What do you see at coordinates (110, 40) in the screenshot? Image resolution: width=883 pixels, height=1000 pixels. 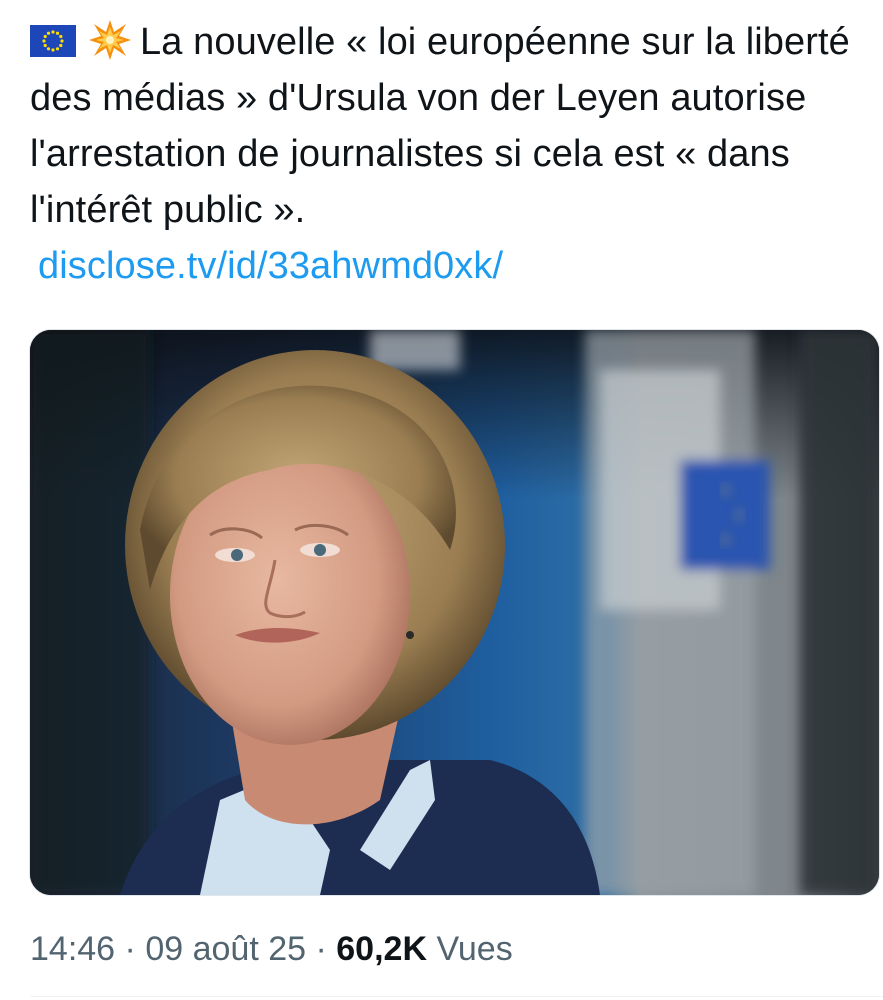 I see `collision-icon` at bounding box center [110, 40].